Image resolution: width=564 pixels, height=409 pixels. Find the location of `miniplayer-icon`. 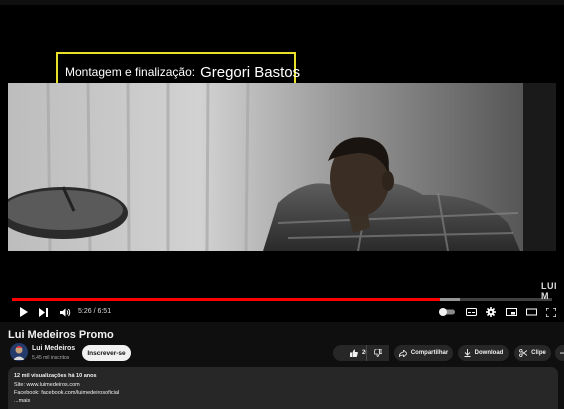

miniplayer-icon is located at coordinates (511, 312).